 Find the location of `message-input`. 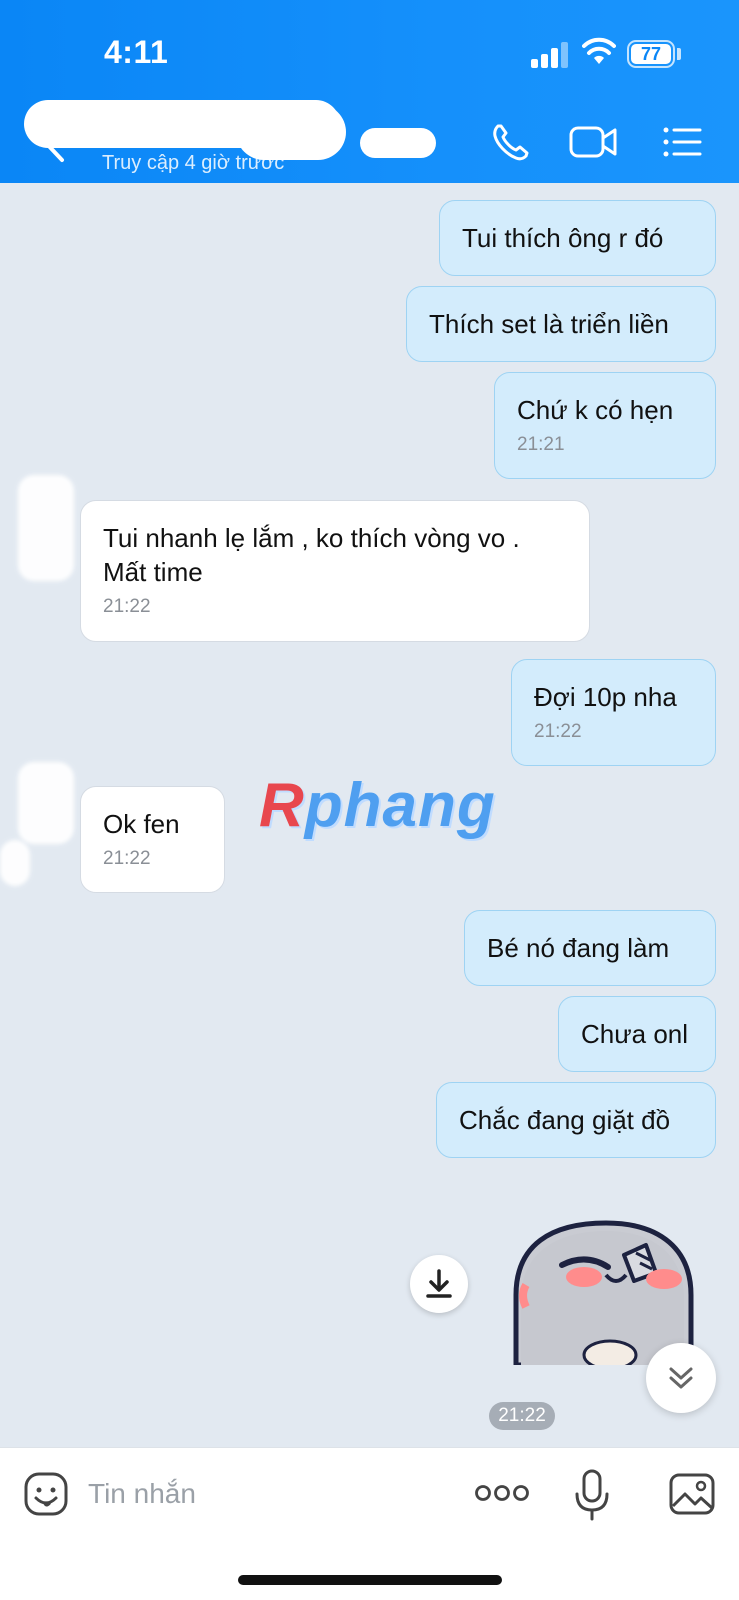

message-input is located at coordinates (263, 1494).